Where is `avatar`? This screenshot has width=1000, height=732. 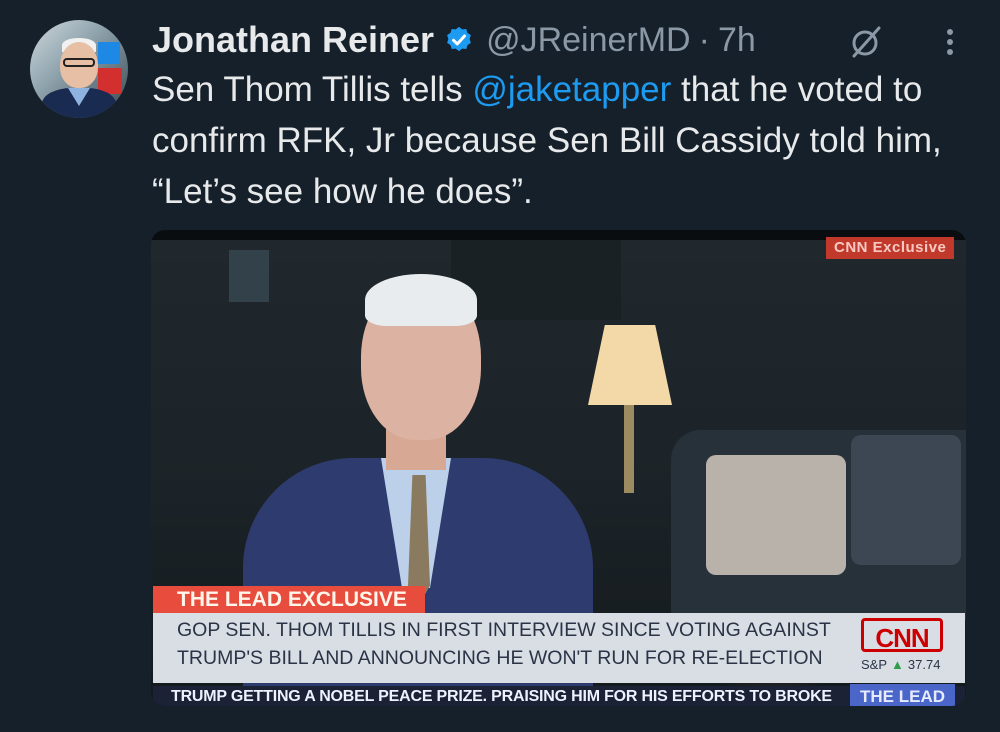
avatar is located at coordinates (79, 69).